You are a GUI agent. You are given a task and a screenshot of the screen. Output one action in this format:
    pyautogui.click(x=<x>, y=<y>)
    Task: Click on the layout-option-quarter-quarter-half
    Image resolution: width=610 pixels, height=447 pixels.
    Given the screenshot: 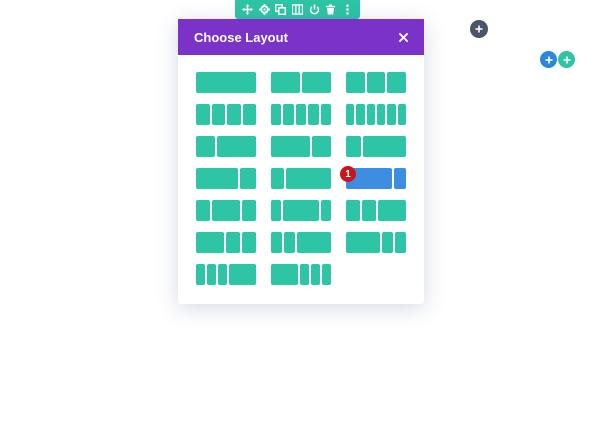 What is the action you would take?
    pyautogui.click(x=376, y=210)
    